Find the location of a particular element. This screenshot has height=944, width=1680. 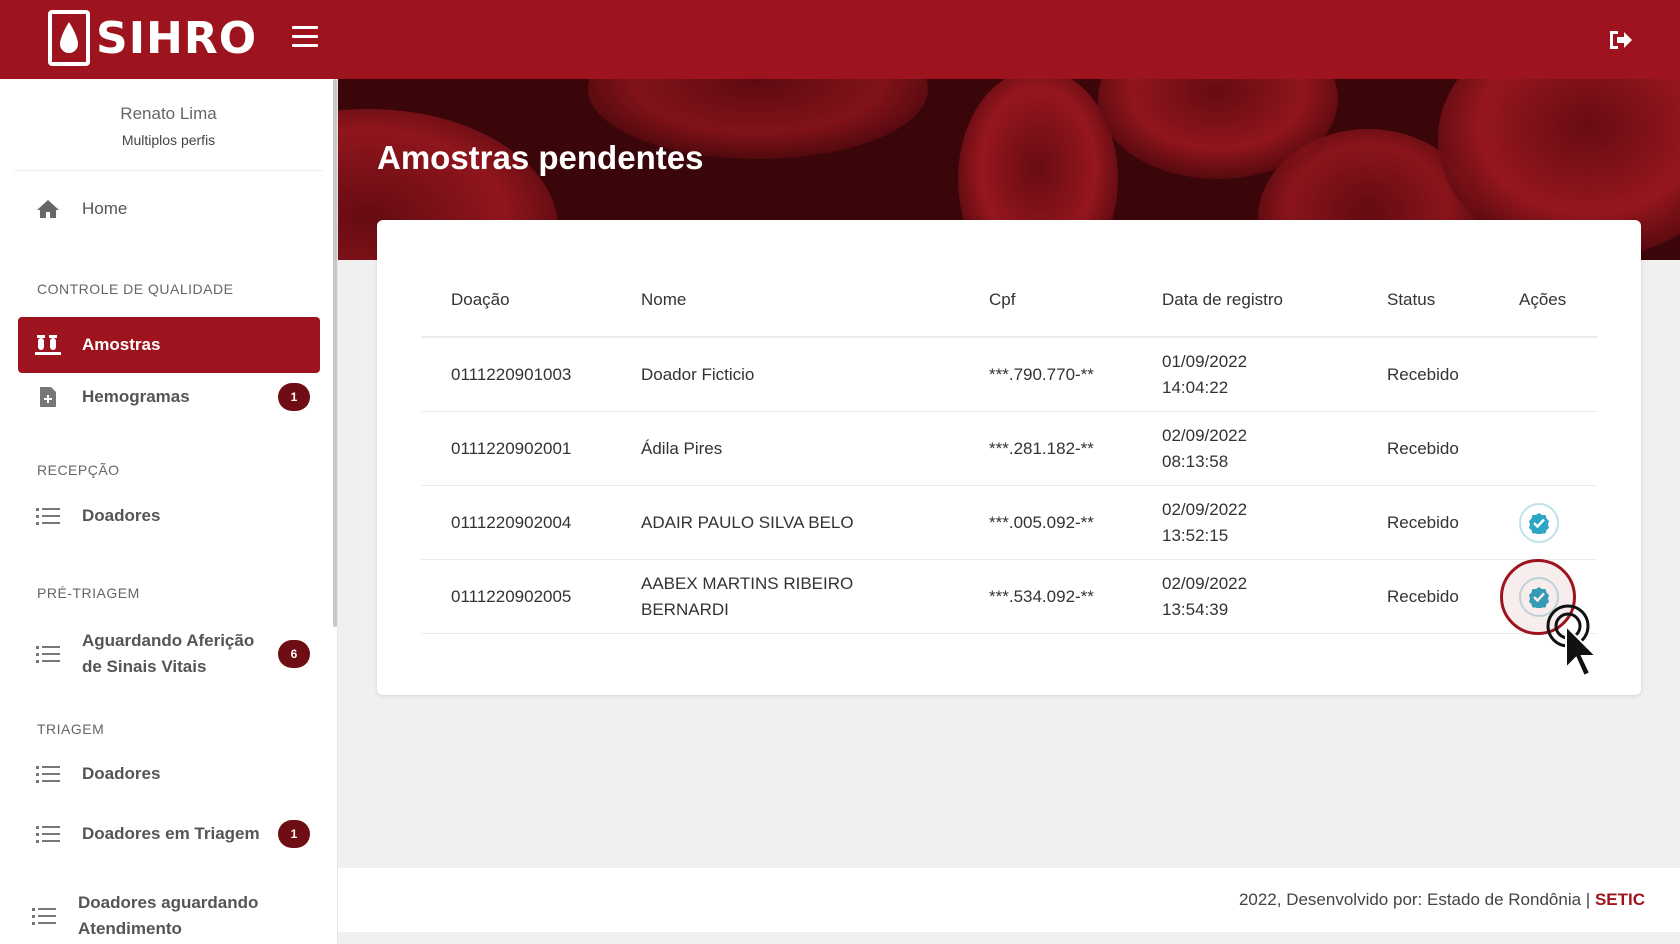

sidebar-item-aguardando-afericao: Aguardando Aferição de Sinais Vitais 6 is located at coordinates (169, 654).